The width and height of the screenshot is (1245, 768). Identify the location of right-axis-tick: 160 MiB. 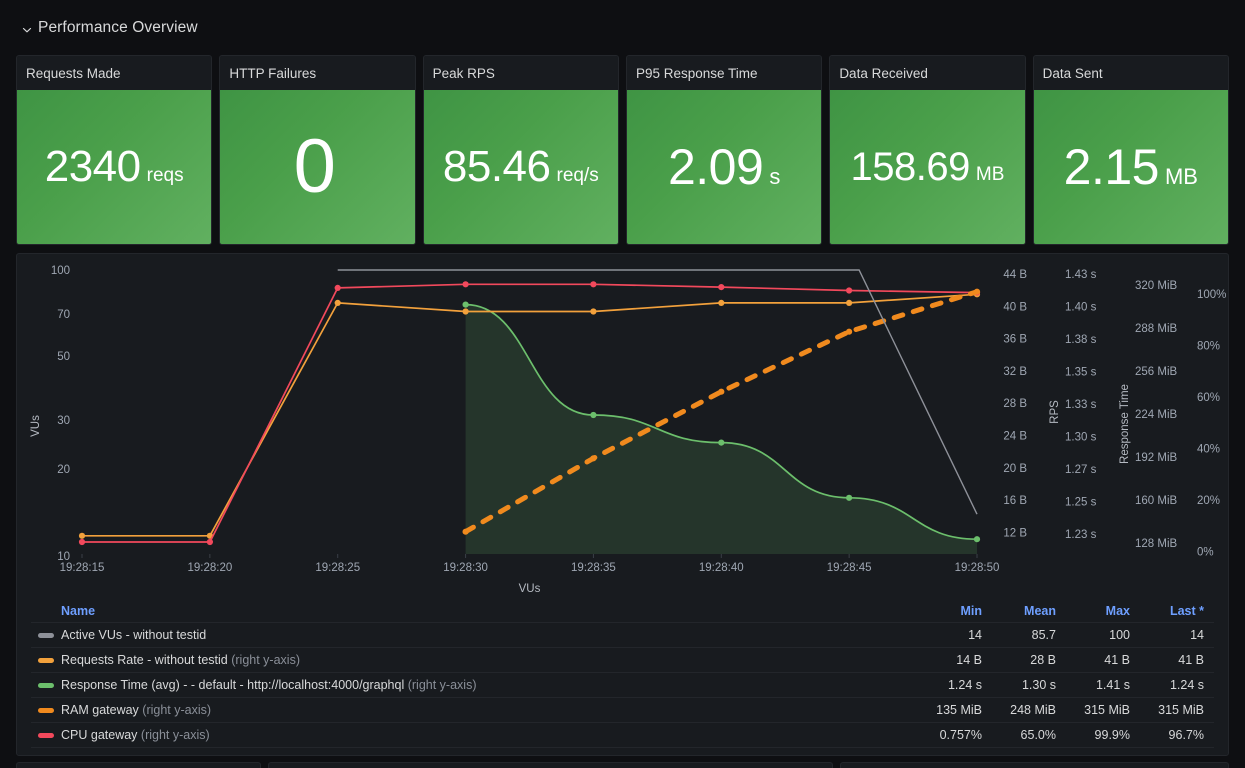
(1156, 501).